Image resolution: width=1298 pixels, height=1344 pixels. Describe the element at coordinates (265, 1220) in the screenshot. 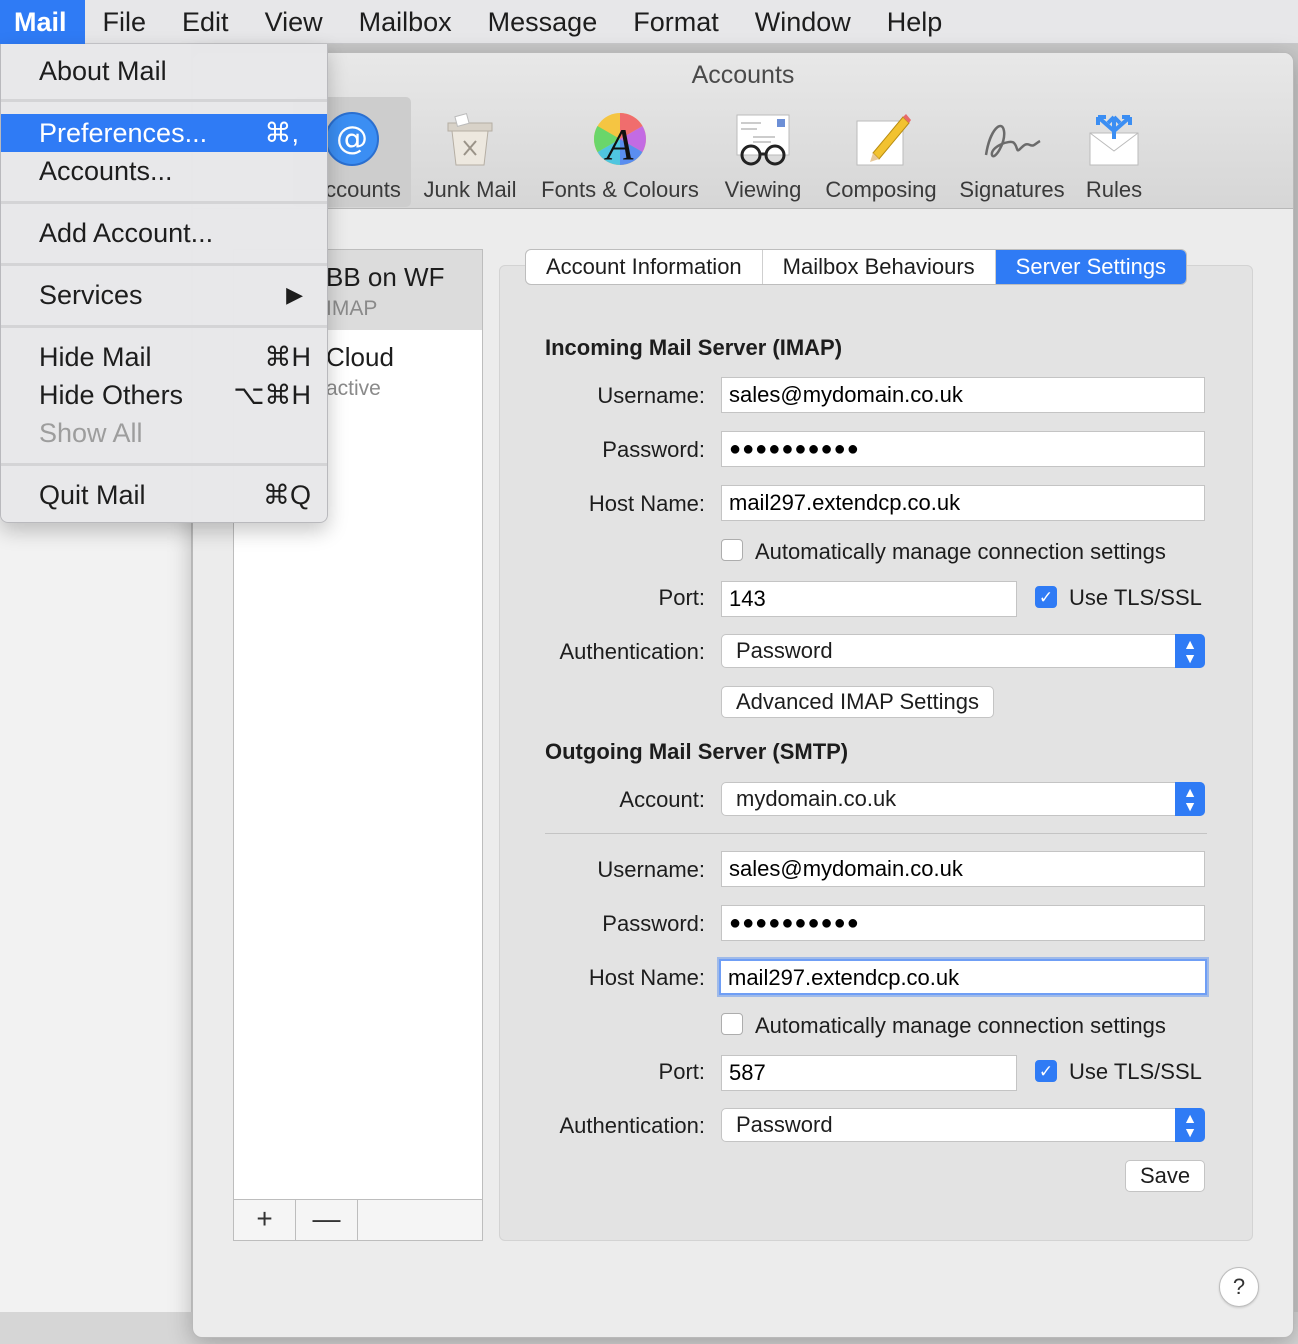

I see `add-account-button: +` at that location.